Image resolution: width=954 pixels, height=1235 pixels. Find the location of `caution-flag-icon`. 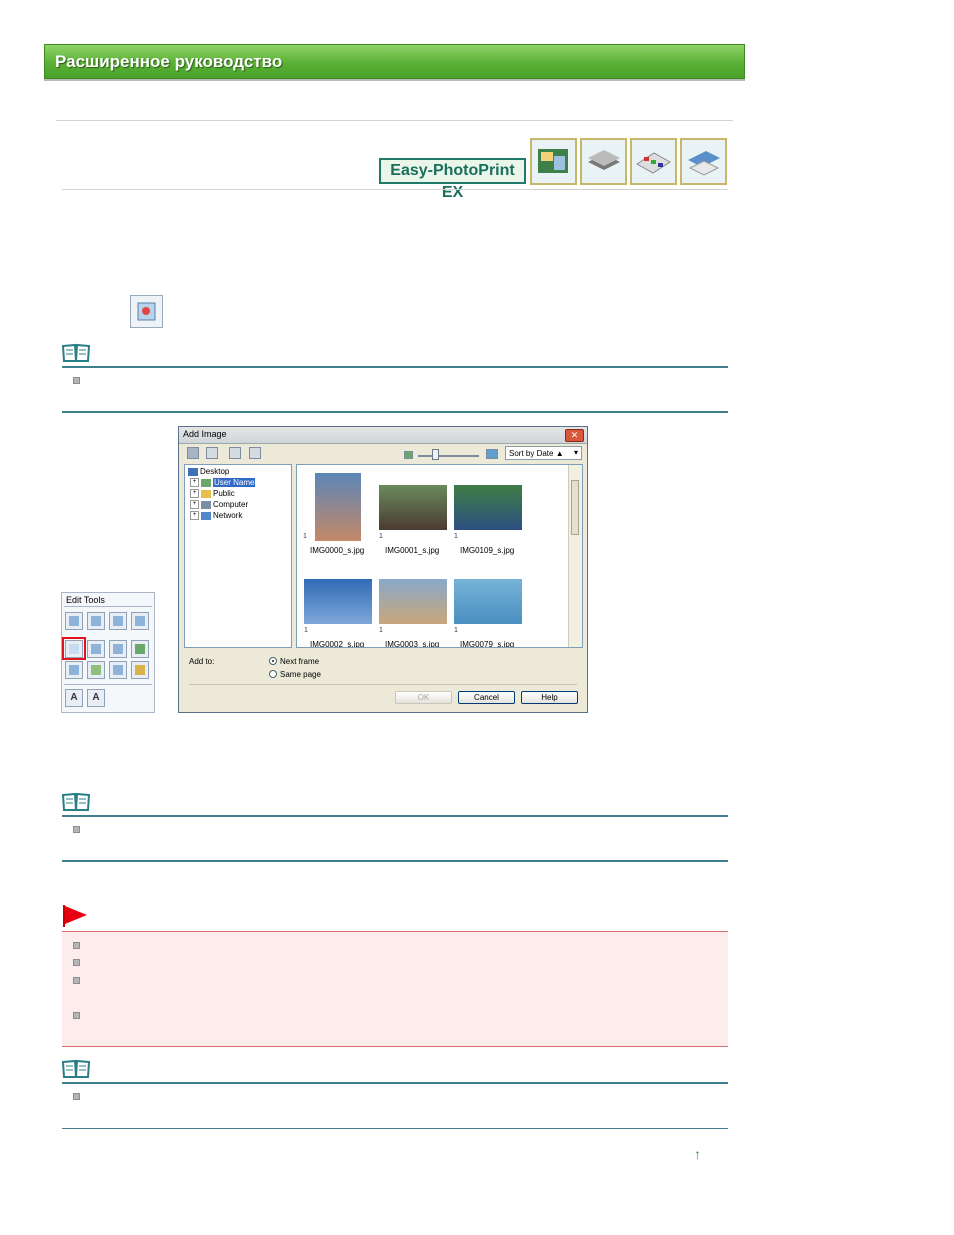

caution-flag-icon is located at coordinates (75, 916).